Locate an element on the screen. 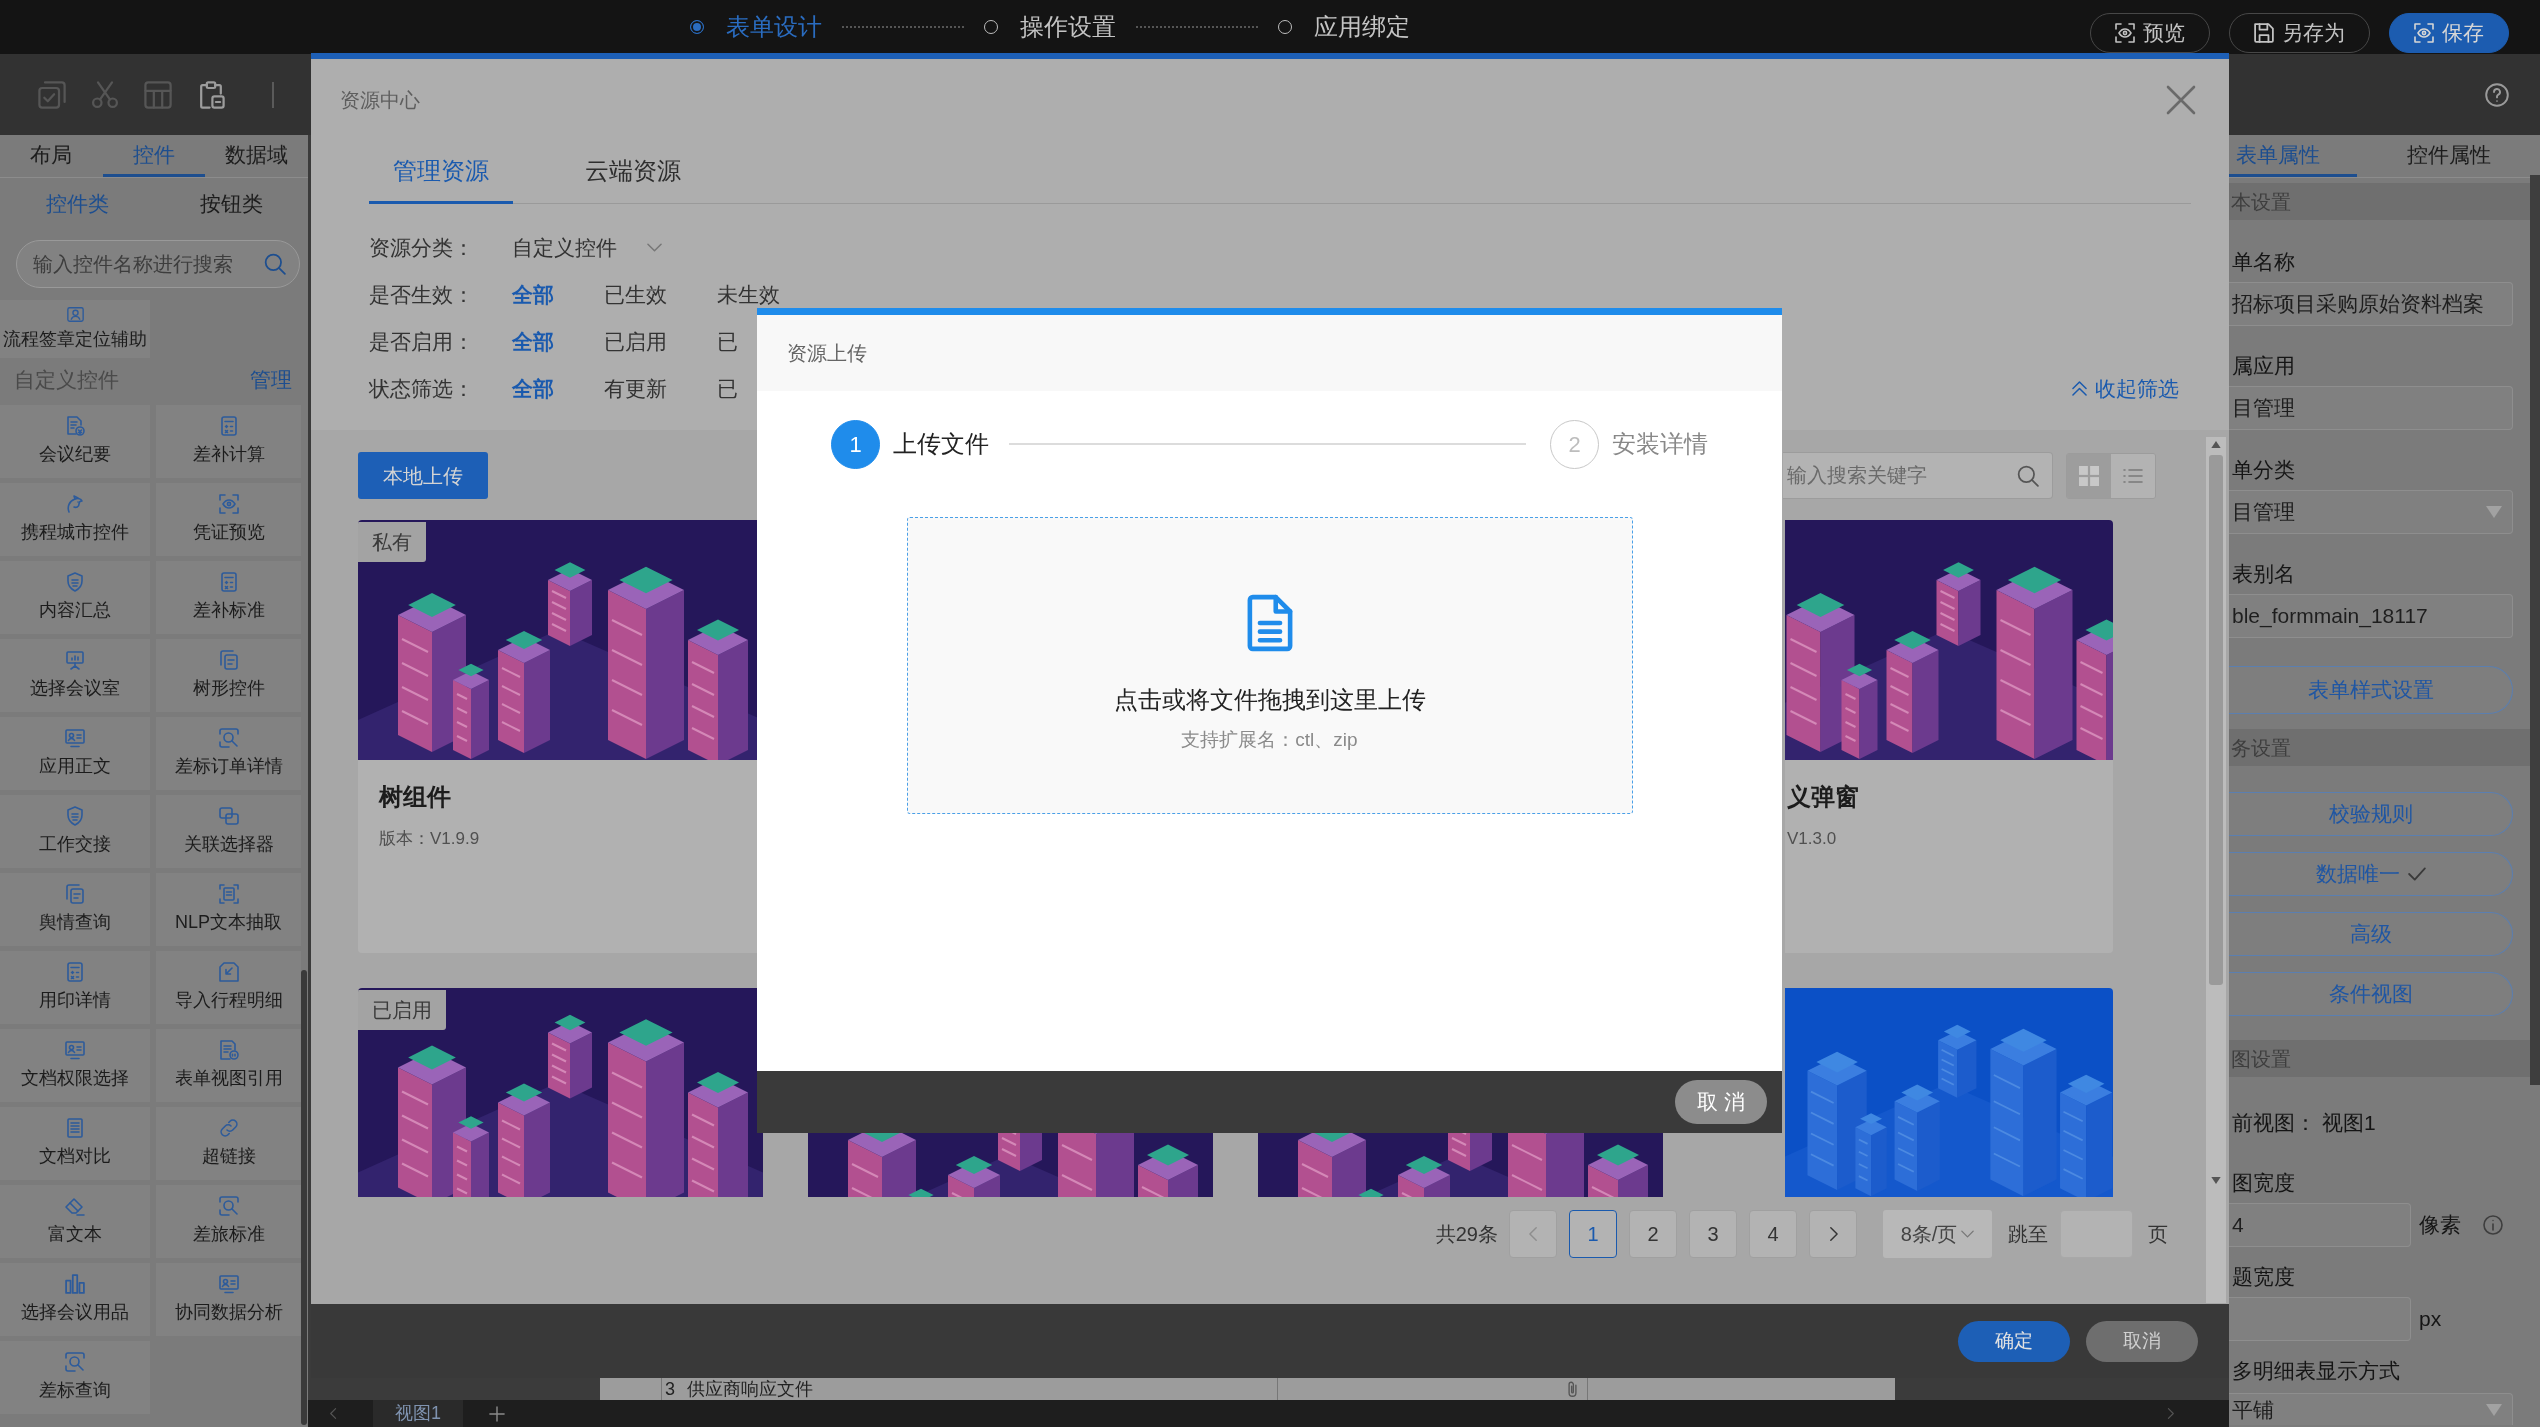 This screenshot has width=2540, height=1427. step-number: 1 is located at coordinates (855, 444).